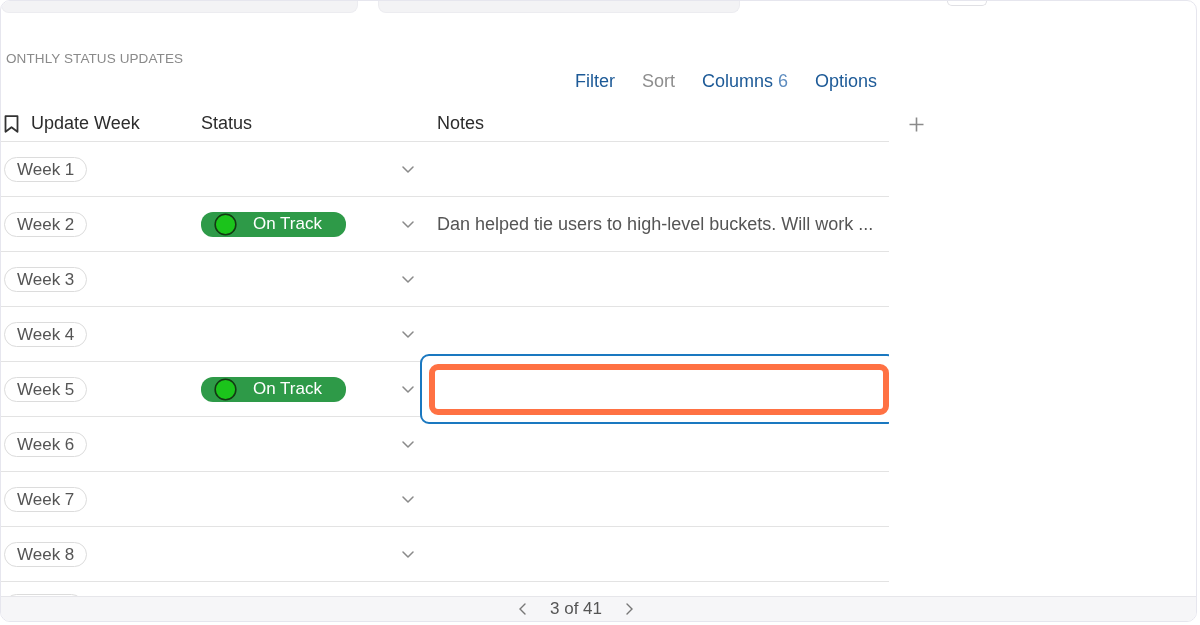 This screenshot has width=1200, height=625. Describe the element at coordinates (522, 609) in the screenshot. I see `chevron-left-icon` at that location.